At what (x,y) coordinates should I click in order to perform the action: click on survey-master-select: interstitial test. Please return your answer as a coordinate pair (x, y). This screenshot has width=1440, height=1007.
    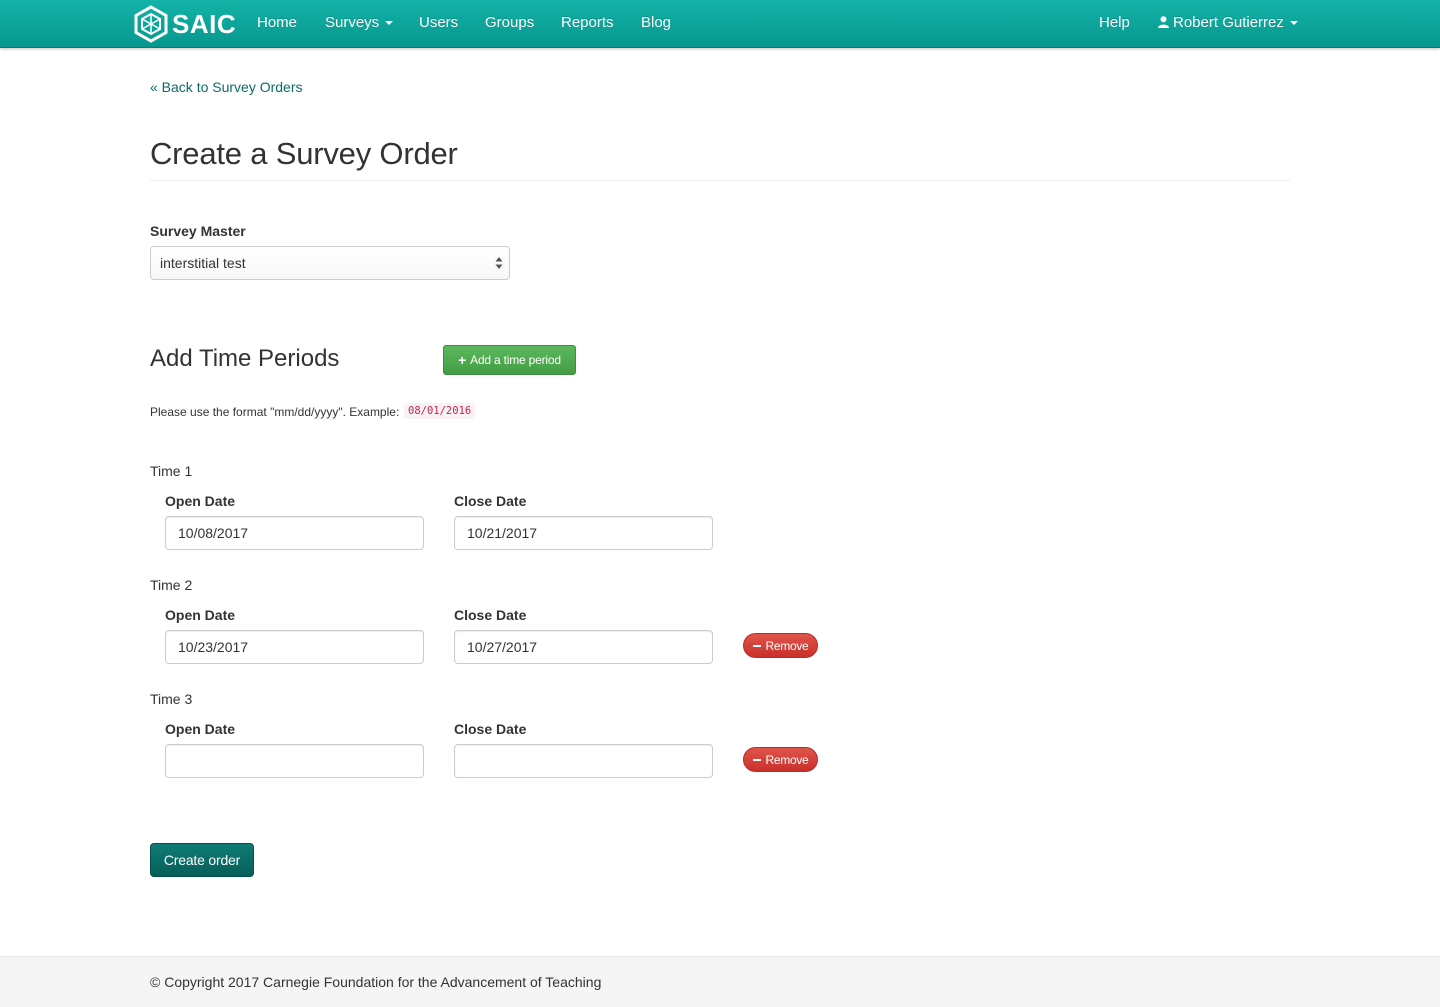
    Looking at the image, I should click on (330, 263).